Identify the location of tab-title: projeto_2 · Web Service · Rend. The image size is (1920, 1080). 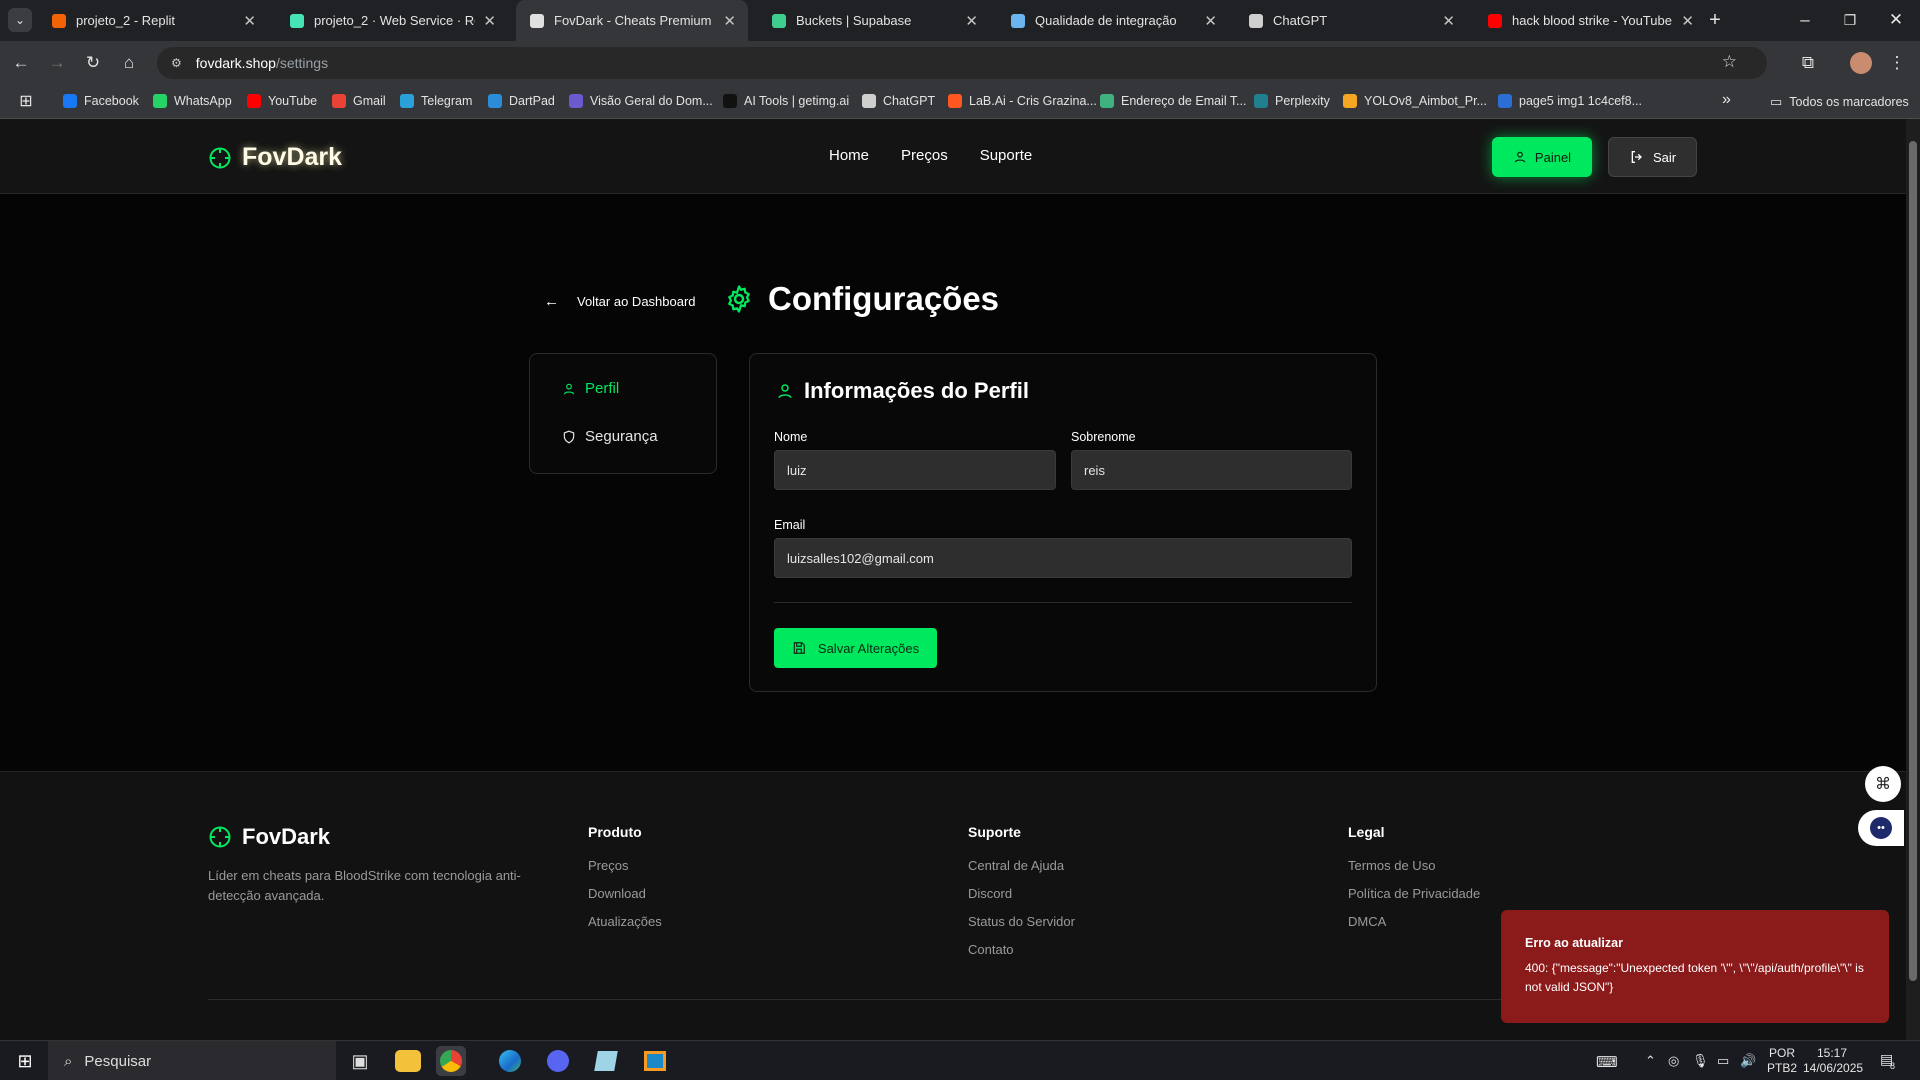
(394, 20).